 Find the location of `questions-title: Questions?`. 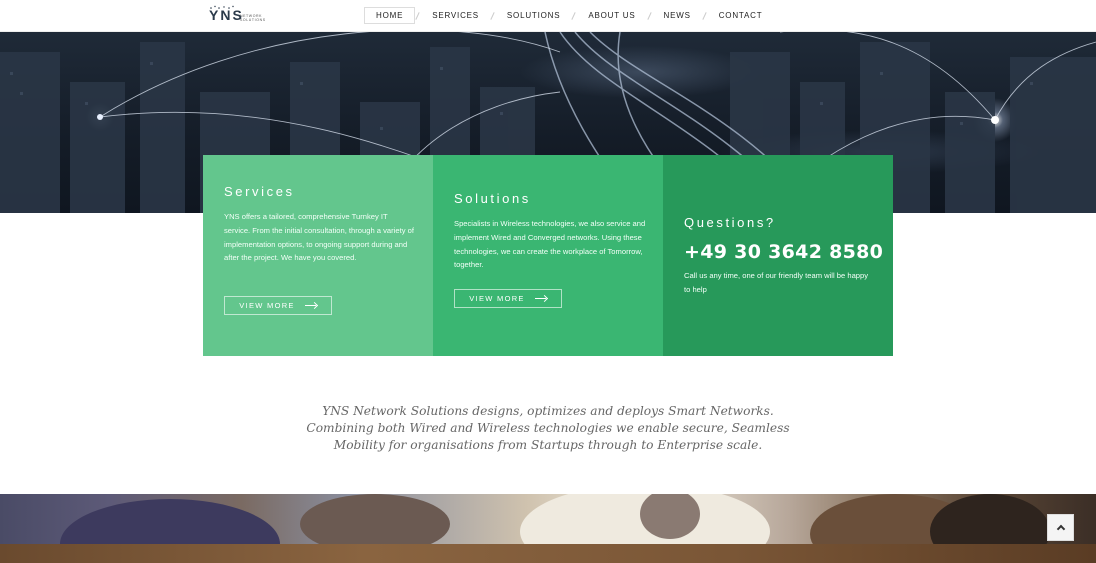

questions-title: Questions? is located at coordinates (730, 222).